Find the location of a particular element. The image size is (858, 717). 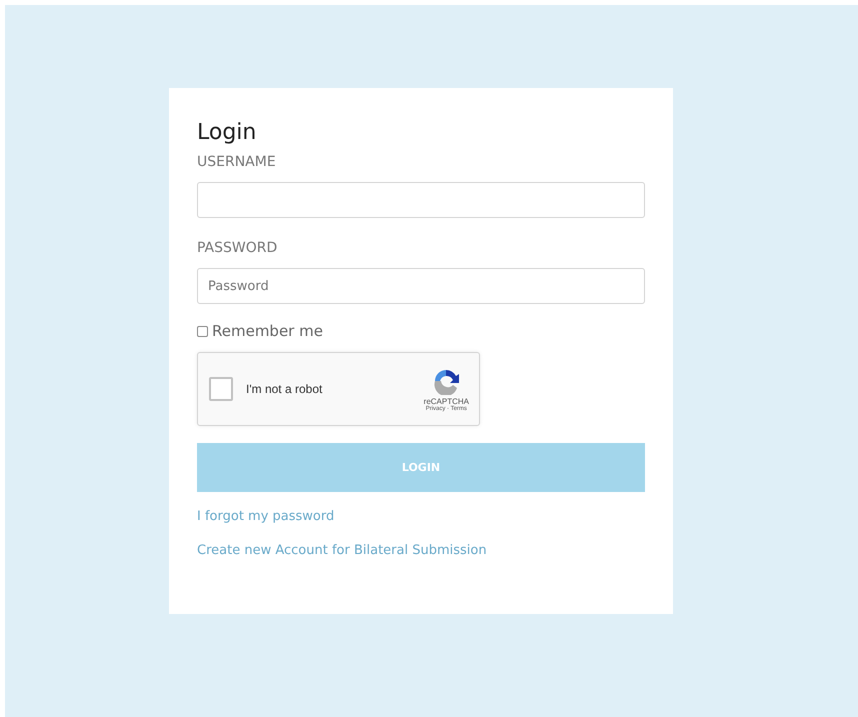

captcha-checkbox is located at coordinates (221, 389).